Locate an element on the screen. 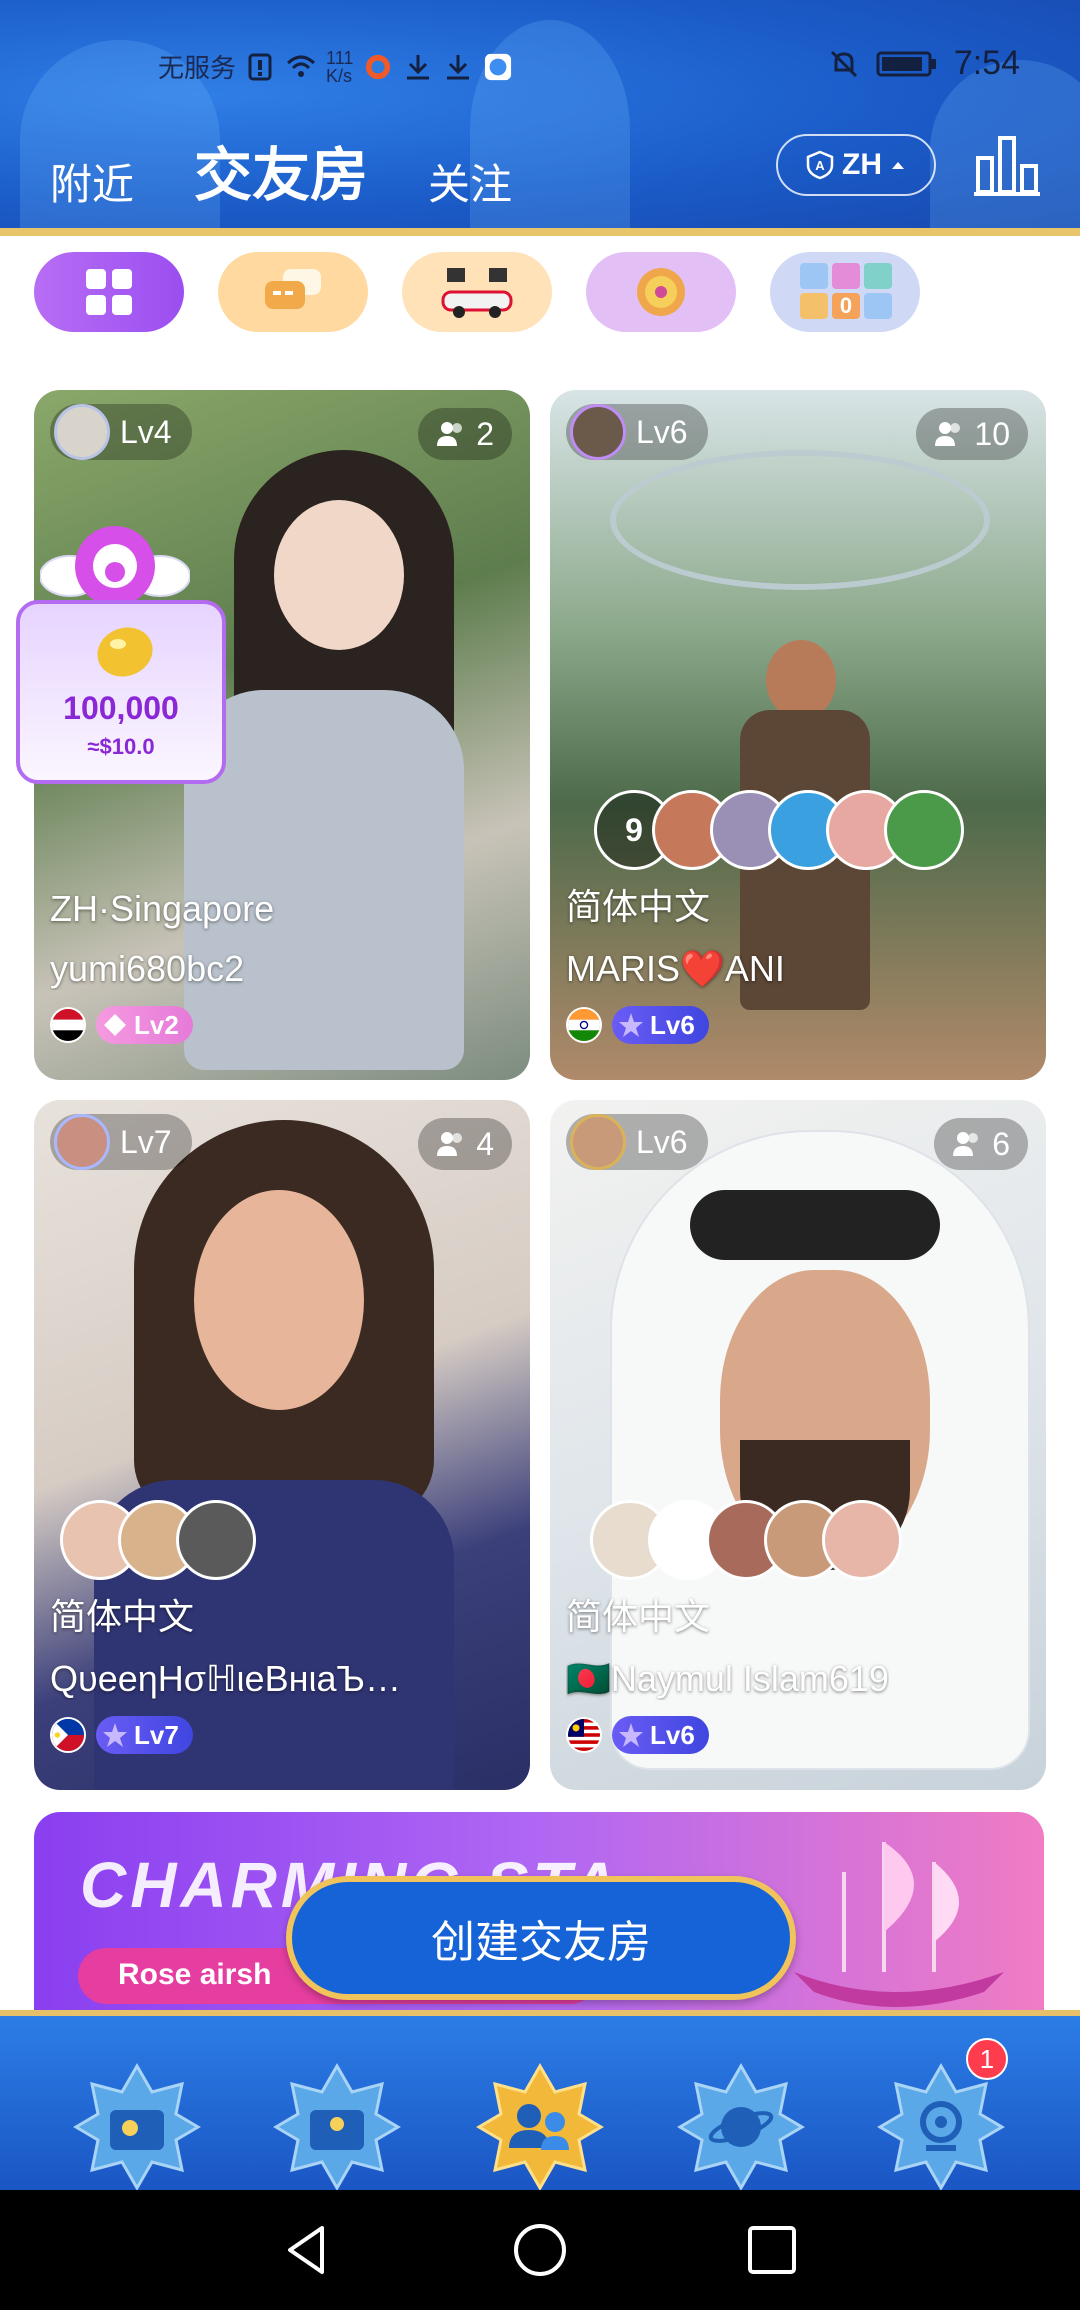 This screenshot has height=2310, width=1080. room-host-name: 🇧🇩Naymul Islam619 is located at coordinates (727, 1678).